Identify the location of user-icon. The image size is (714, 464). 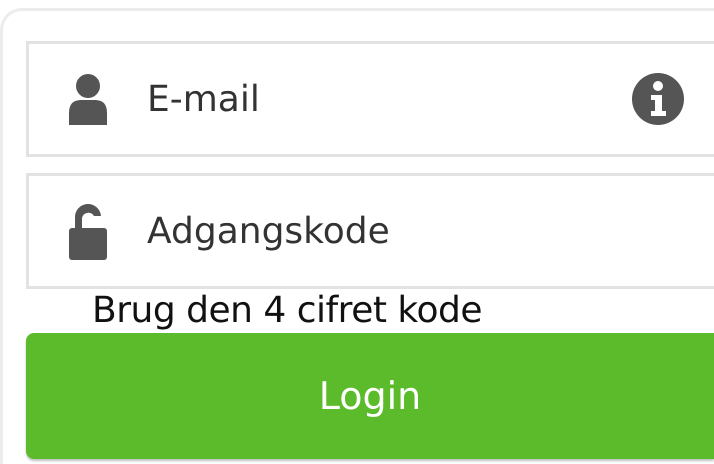
(88, 99).